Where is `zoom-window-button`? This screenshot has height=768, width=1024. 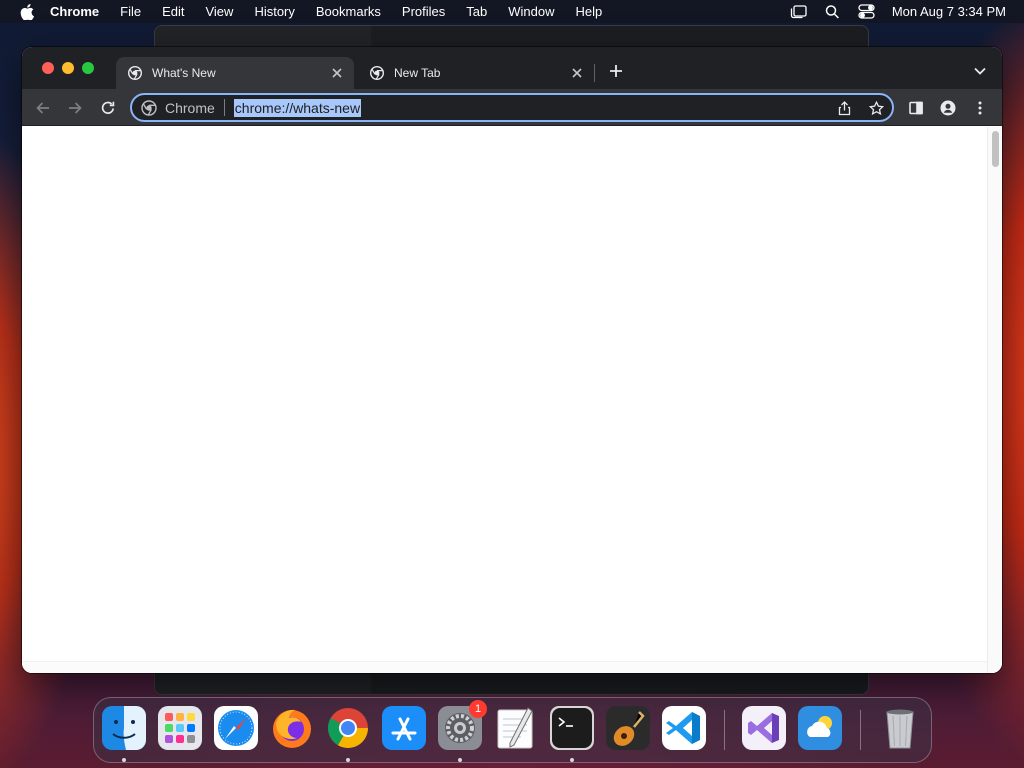
zoom-window-button is located at coordinates (88, 68).